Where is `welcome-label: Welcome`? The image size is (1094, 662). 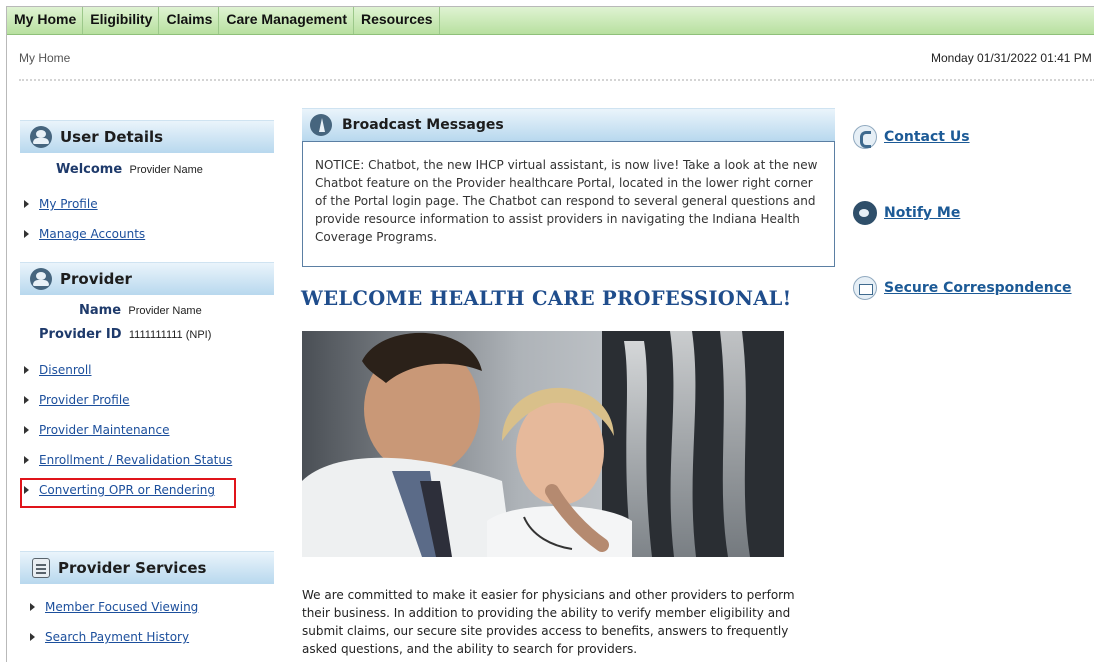 welcome-label: Welcome is located at coordinates (89, 169).